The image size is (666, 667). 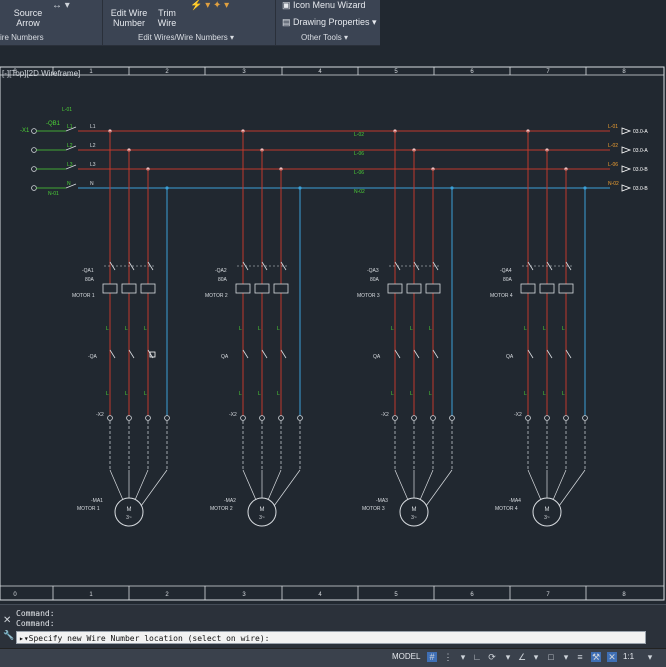 I want to click on status-bar: MODEL # ⋮ ▾ ∟ ⟳ ▾ ∠ ▾ □ ▾ ≡ ⚒ ✕ 1:1 ▾, so click(x=333, y=657).